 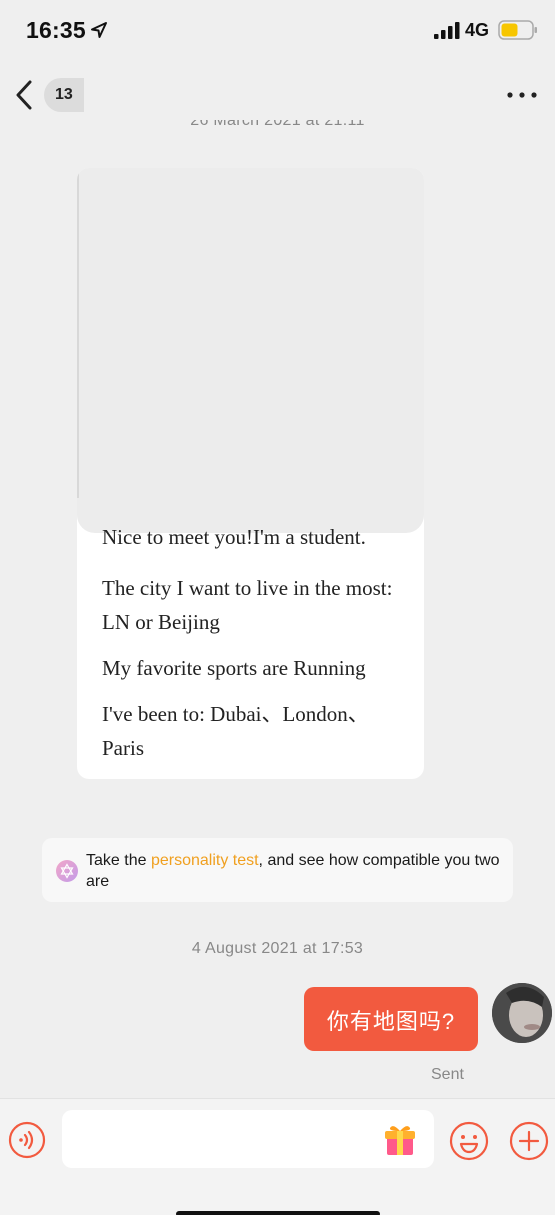 What do you see at coordinates (234, 537) in the screenshot?
I see `profile-intro: Nice to meet you!I'm a student.` at bounding box center [234, 537].